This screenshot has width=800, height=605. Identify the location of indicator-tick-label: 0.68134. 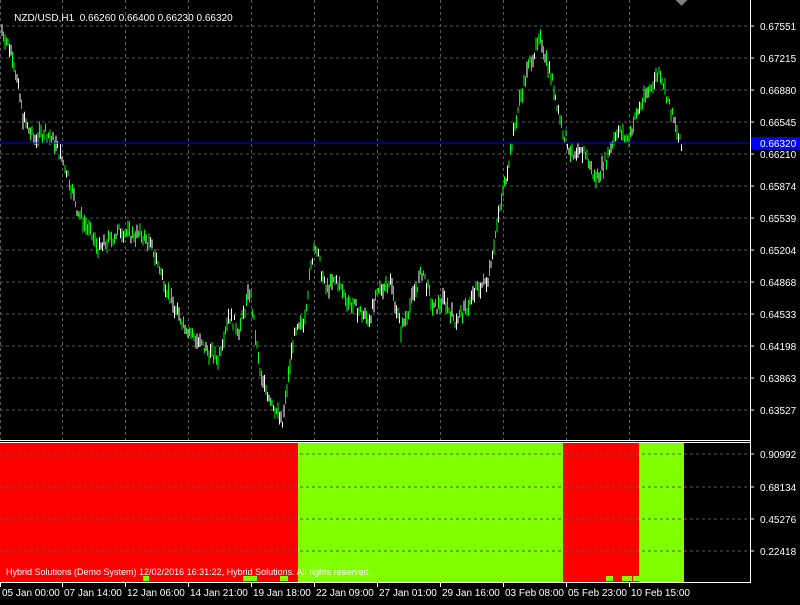
(778, 488).